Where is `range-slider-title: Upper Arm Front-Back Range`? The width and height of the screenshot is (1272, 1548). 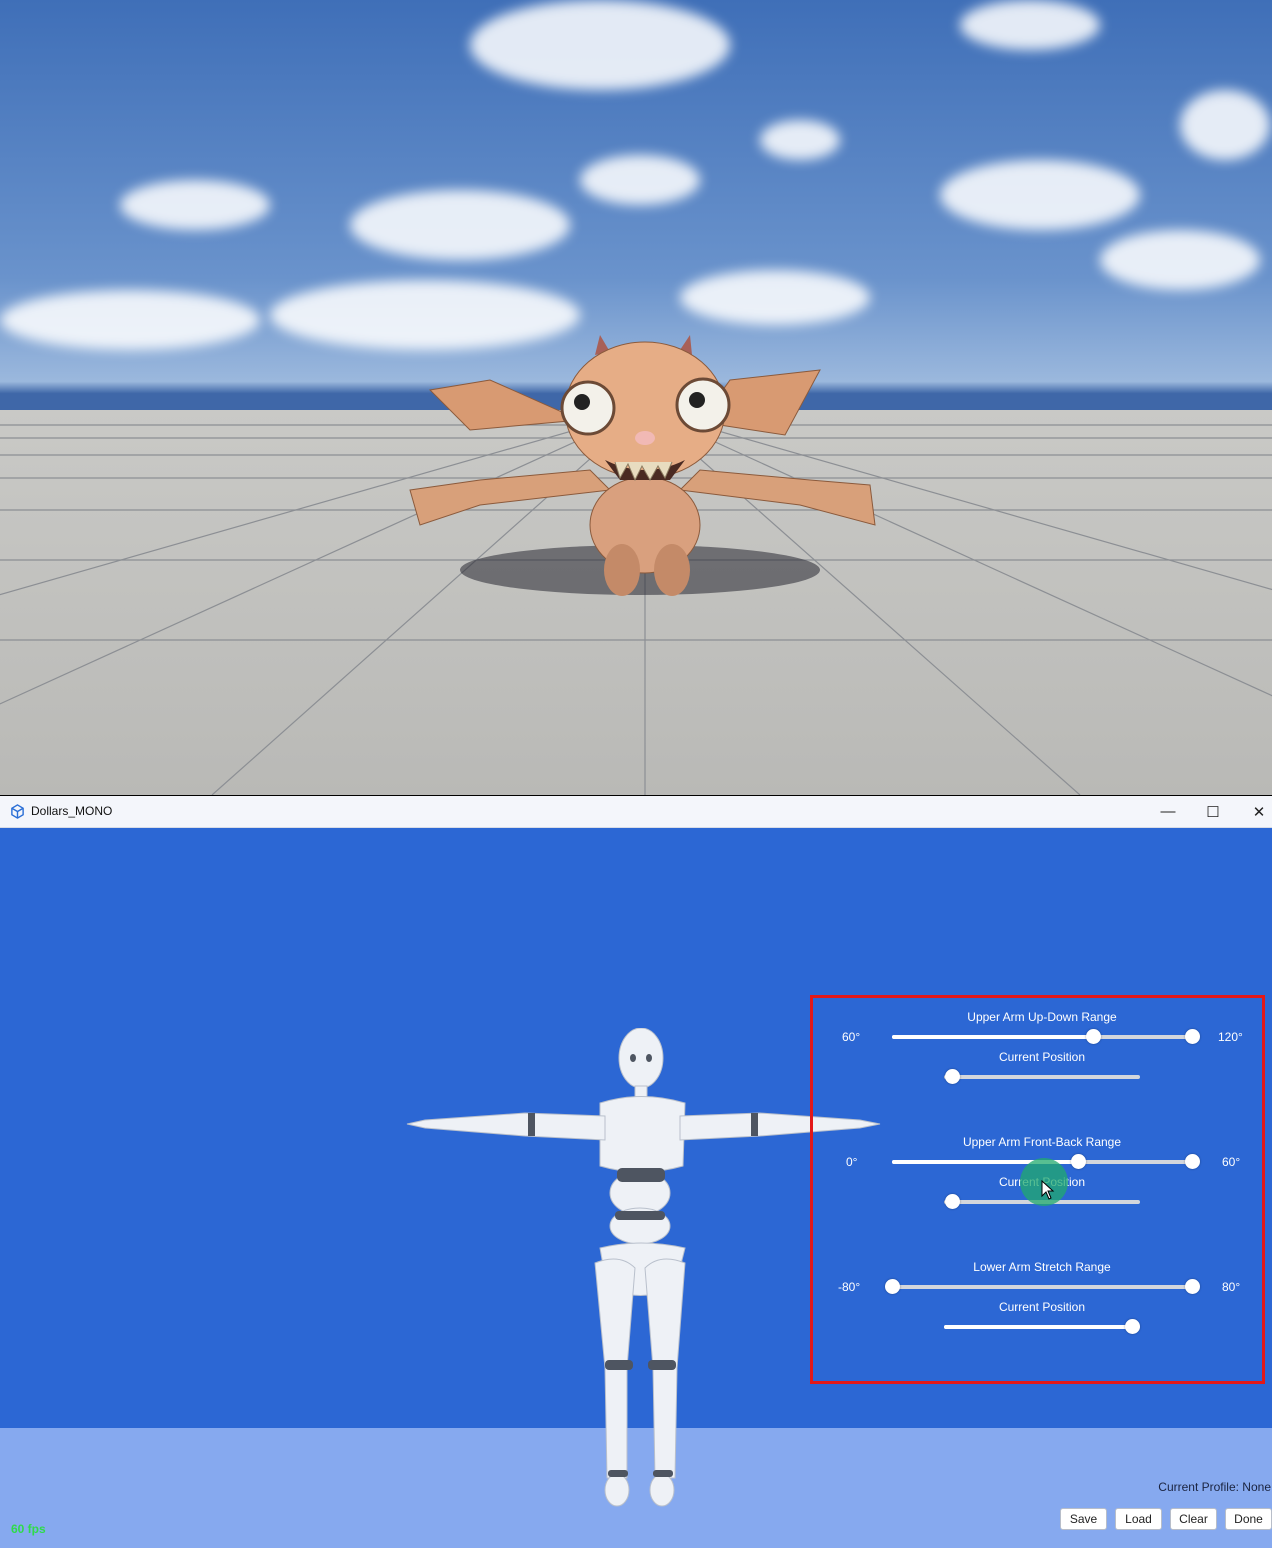 range-slider-title: Upper Arm Front-Back Range is located at coordinates (1042, 1142).